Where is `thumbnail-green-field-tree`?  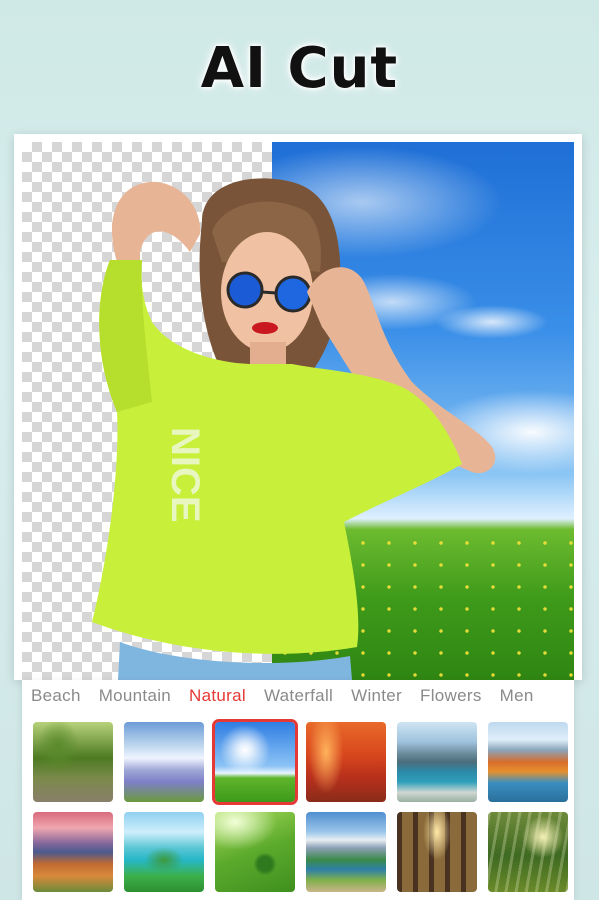 thumbnail-green-field-tree is located at coordinates (255, 852).